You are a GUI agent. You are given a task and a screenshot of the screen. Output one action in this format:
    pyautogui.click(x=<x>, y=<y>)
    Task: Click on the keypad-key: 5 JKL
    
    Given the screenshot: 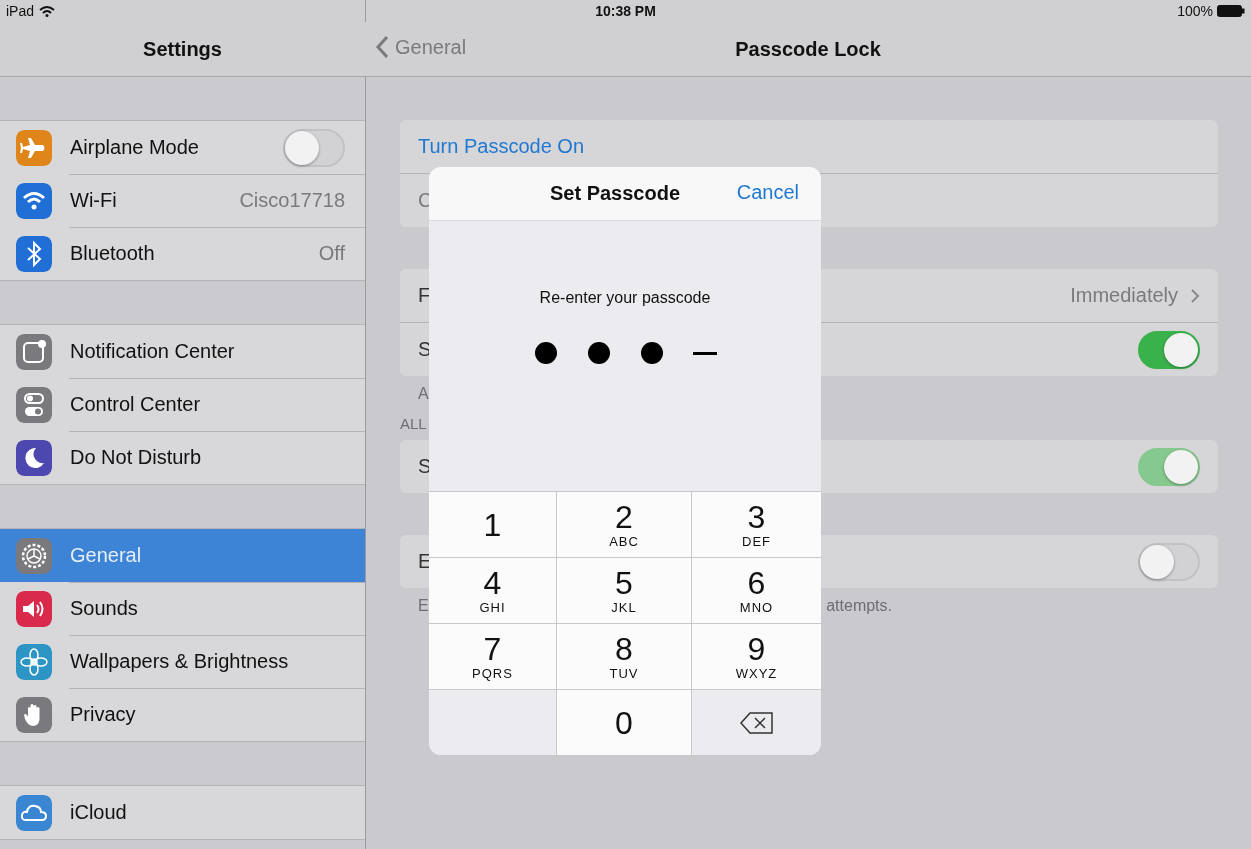 What is the action you would take?
    pyautogui.click(x=624, y=590)
    